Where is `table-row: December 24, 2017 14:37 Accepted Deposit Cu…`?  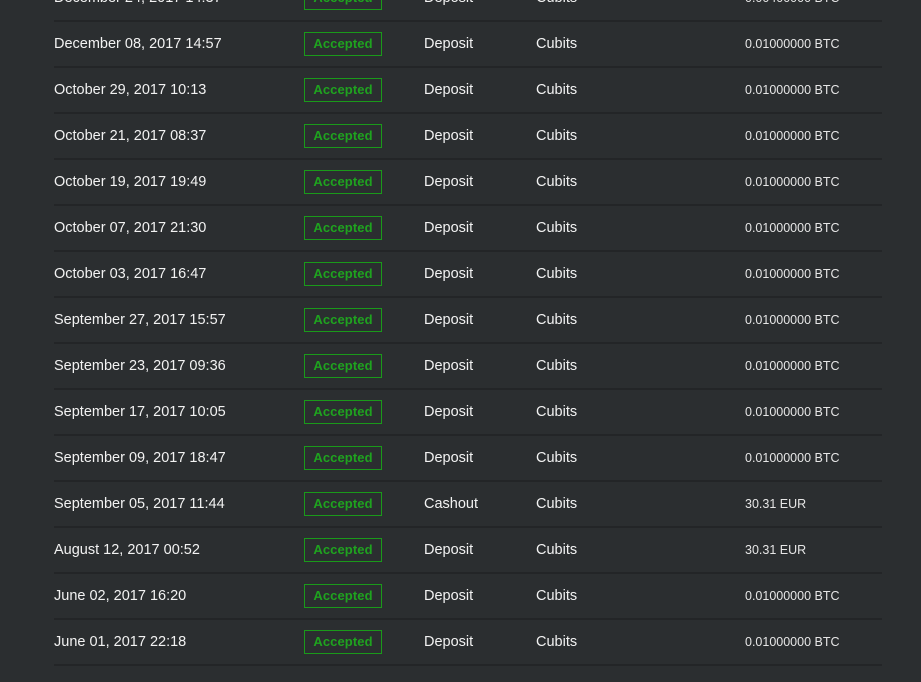 table-row: December 24, 2017 14:37 Accepted Deposit Cu… is located at coordinates (468, 11).